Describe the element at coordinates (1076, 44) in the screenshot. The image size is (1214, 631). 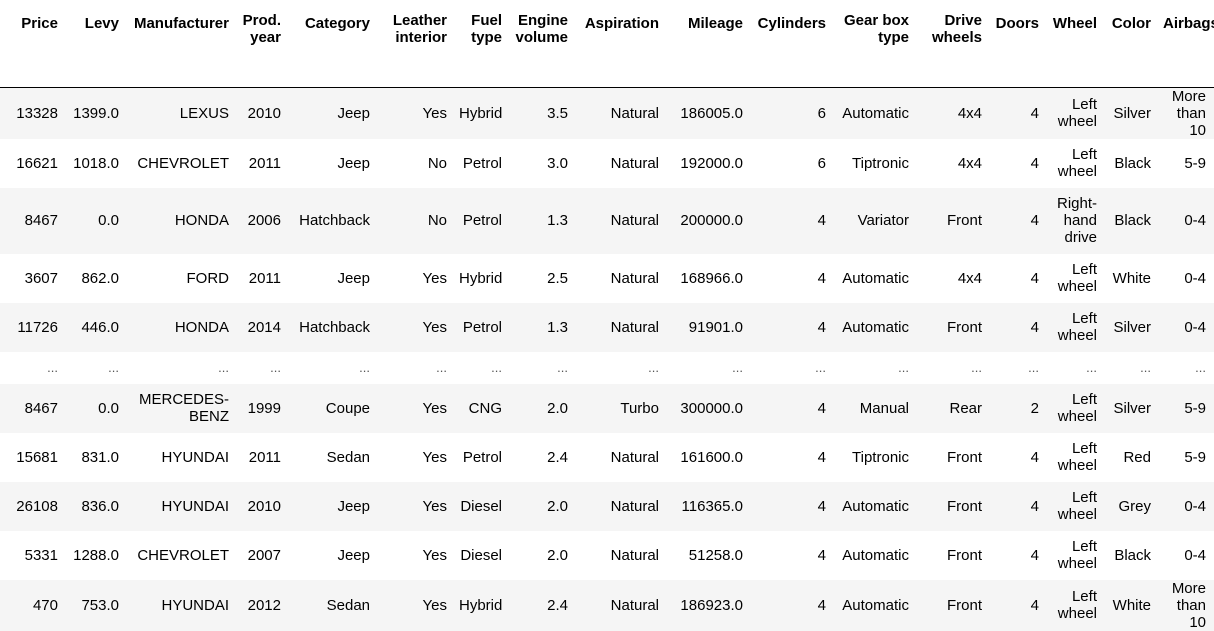
I see `column-header-wheel: Wheel` at that location.